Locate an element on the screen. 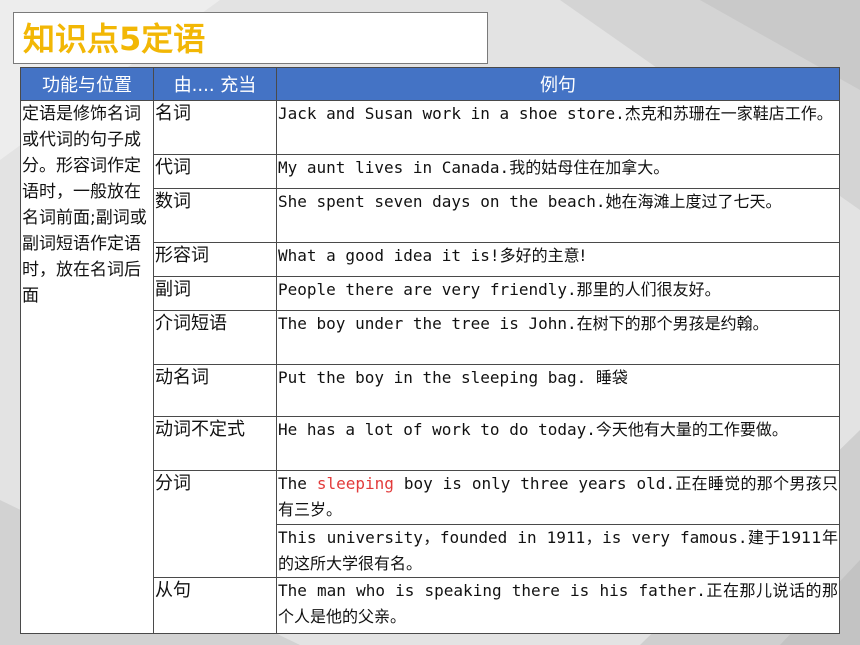 Image resolution: width=860 pixels, height=645 pixels. category-cell: 动名词 is located at coordinates (215, 390).